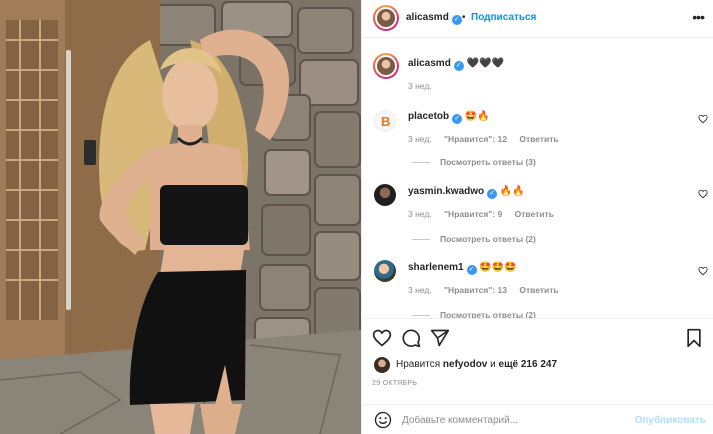 The width and height of the screenshot is (713, 434). I want to click on more-icon: •••, so click(698, 17).